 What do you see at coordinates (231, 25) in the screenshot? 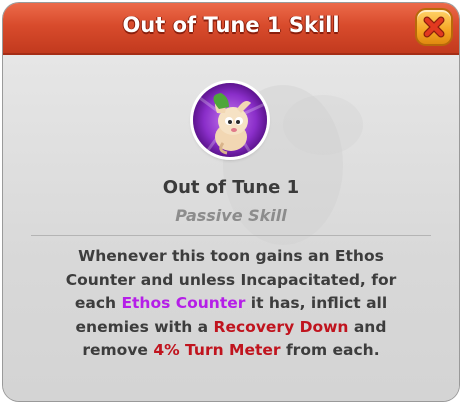
I see `dialog-title: Out of Tune 1 Skill` at bounding box center [231, 25].